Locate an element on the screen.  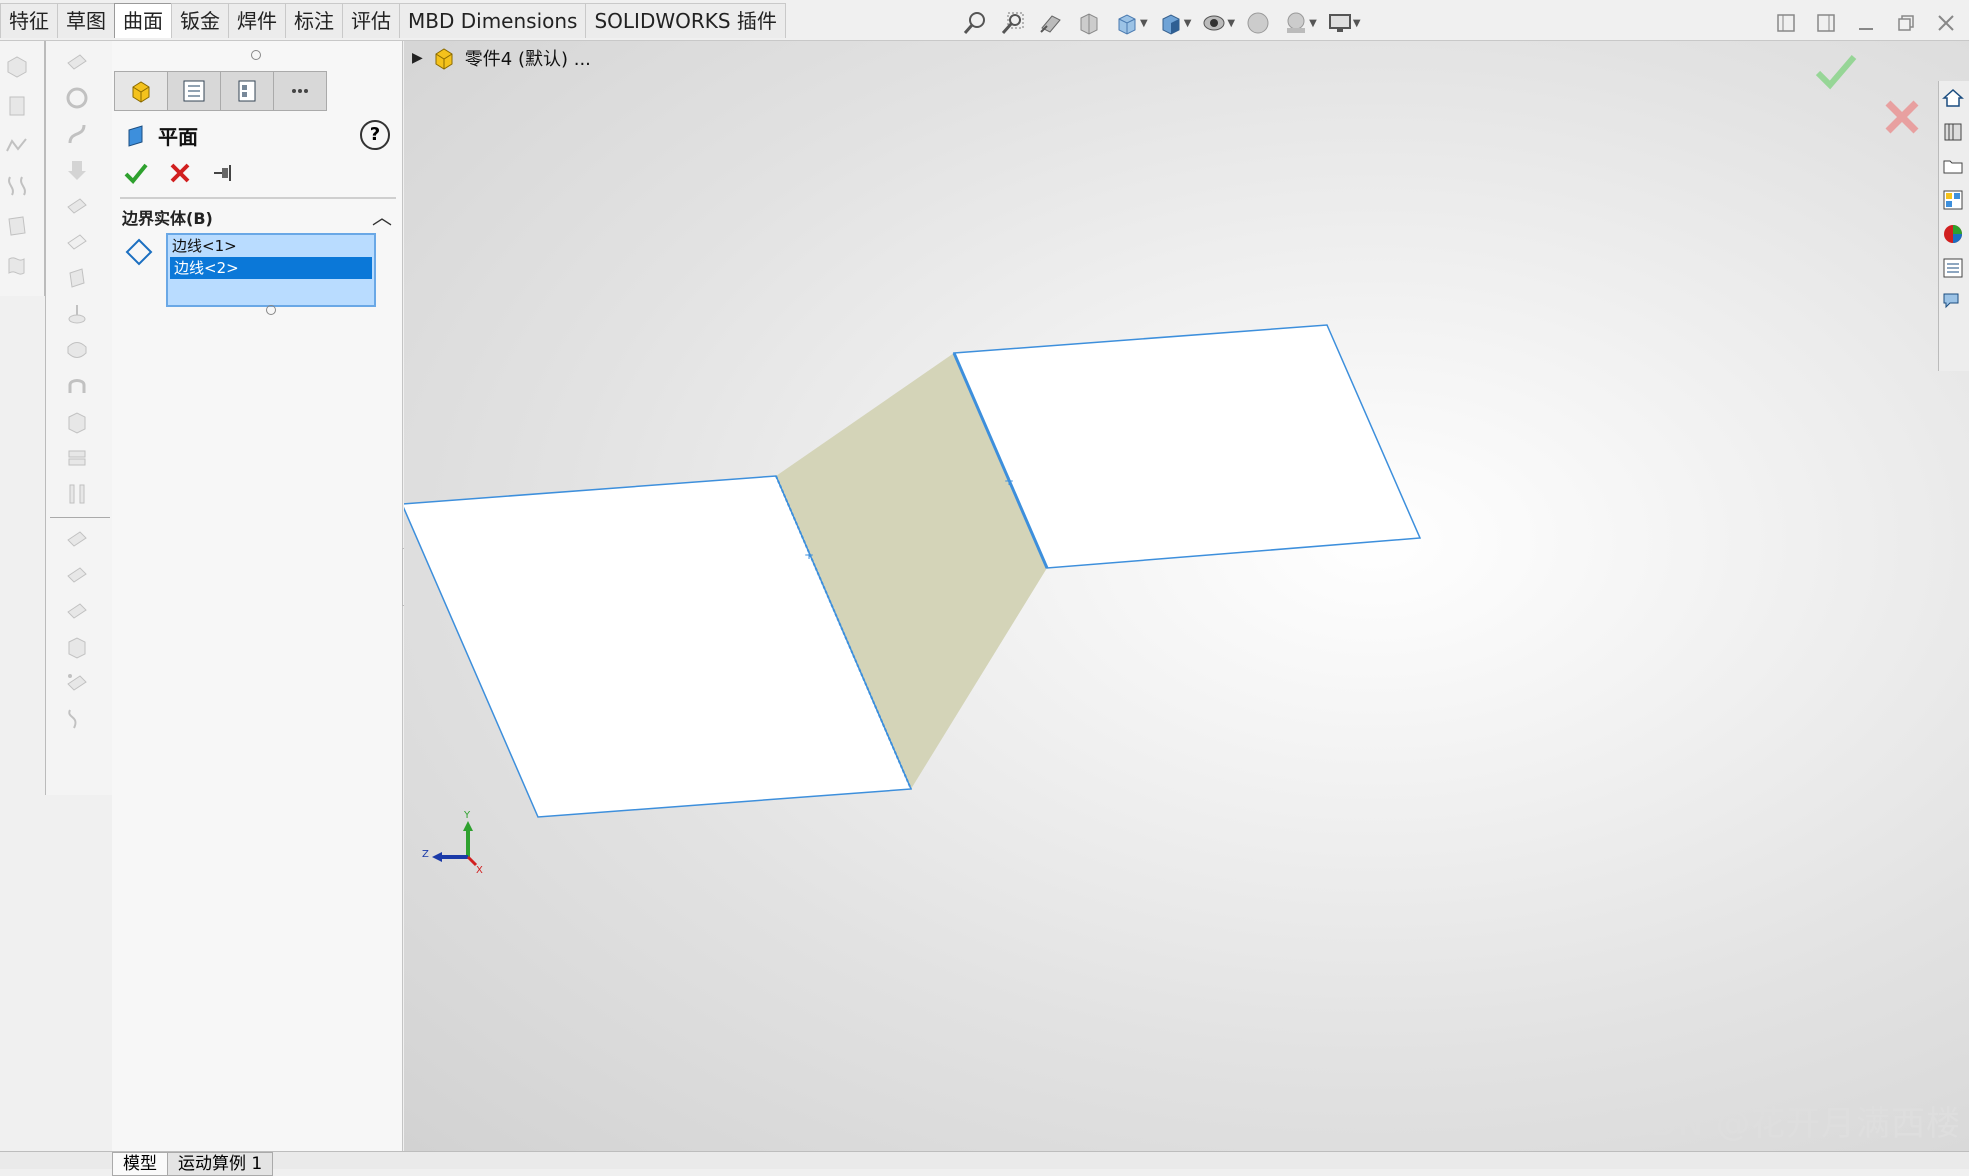
window-controls is located at coordinates (1866, 23).